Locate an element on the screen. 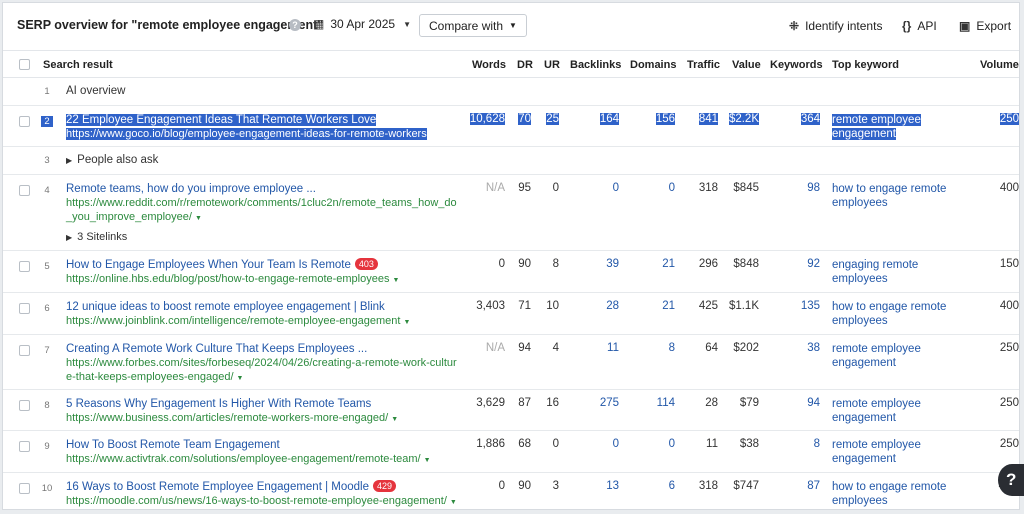 This screenshot has height=514, width=1024. keywords-link: 92 is located at coordinates (800, 264).